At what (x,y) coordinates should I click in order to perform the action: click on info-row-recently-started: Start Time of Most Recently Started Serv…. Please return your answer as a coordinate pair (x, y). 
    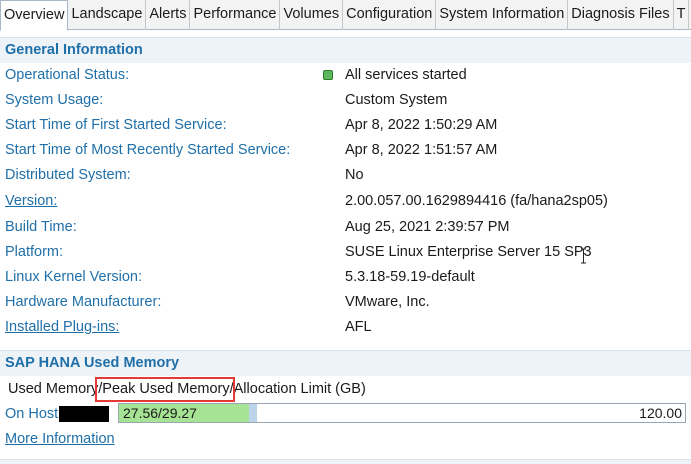
    Looking at the image, I should click on (345, 151).